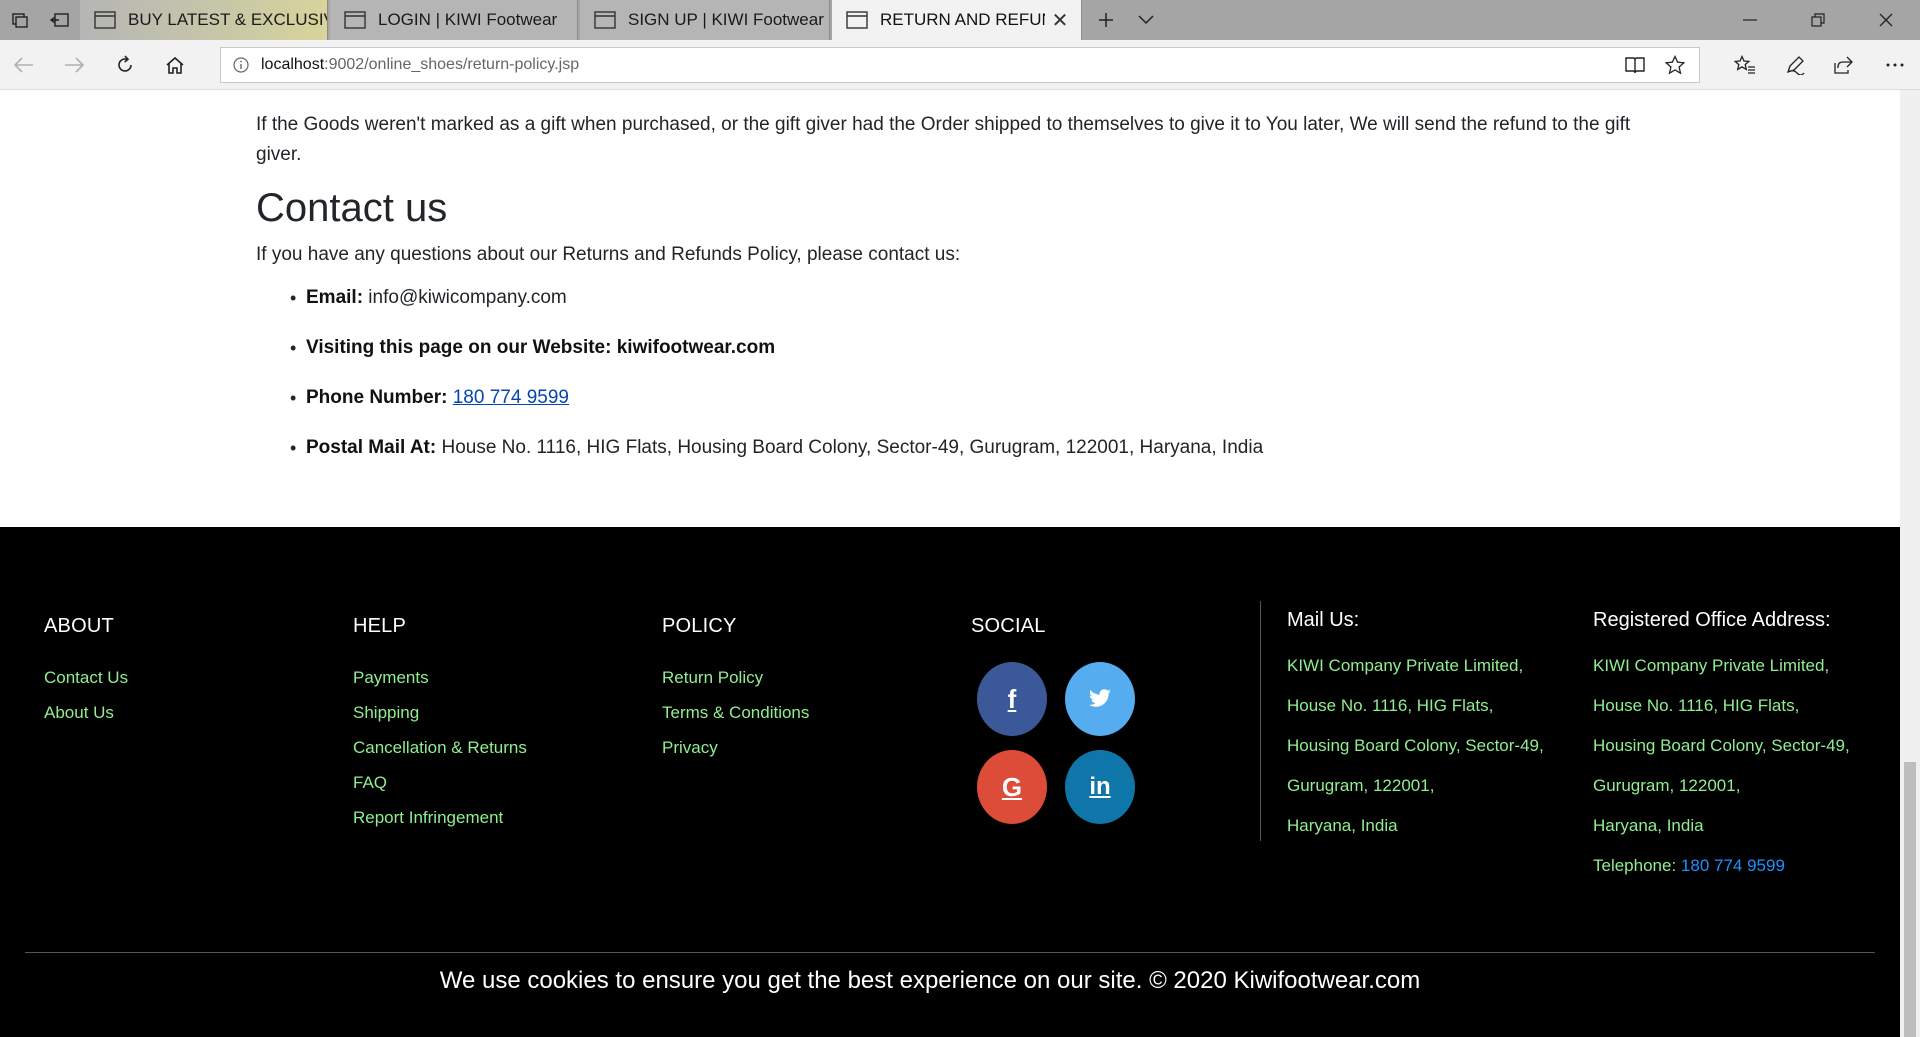 This screenshot has height=1037, width=1920. Describe the element at coordinates (726, 19) in the screenshot. I see `tab-title: SIGN UP | KIWI Footwear` at that location.